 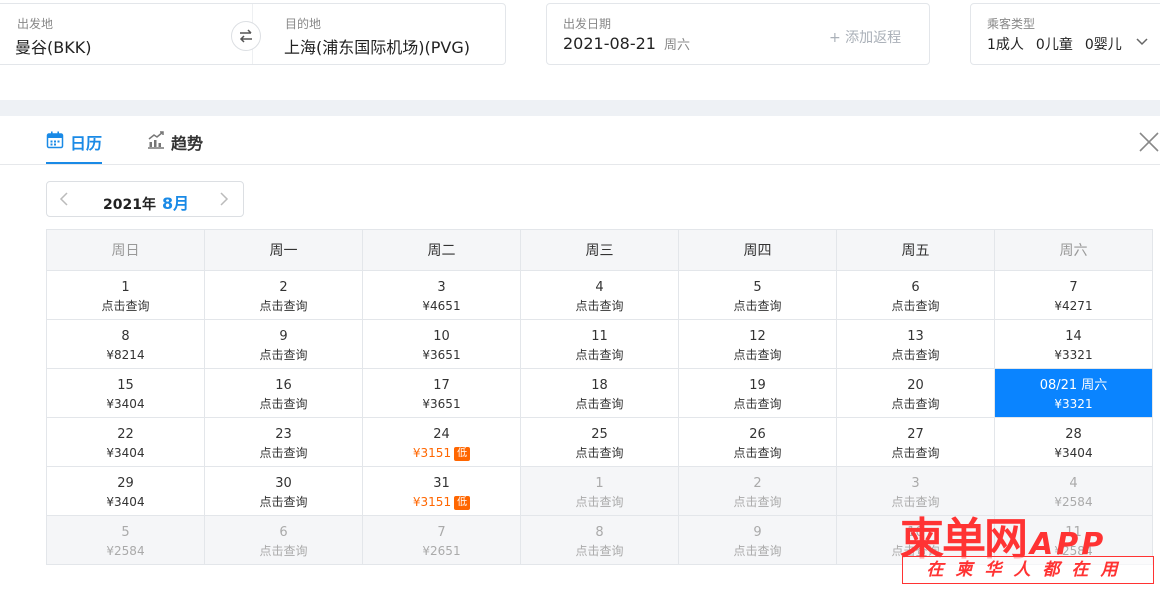 What do you see at coordinates (865, 37) in the screenshot?
I see `add-return-button: + 添加返程` at bounding box center [865, 37].